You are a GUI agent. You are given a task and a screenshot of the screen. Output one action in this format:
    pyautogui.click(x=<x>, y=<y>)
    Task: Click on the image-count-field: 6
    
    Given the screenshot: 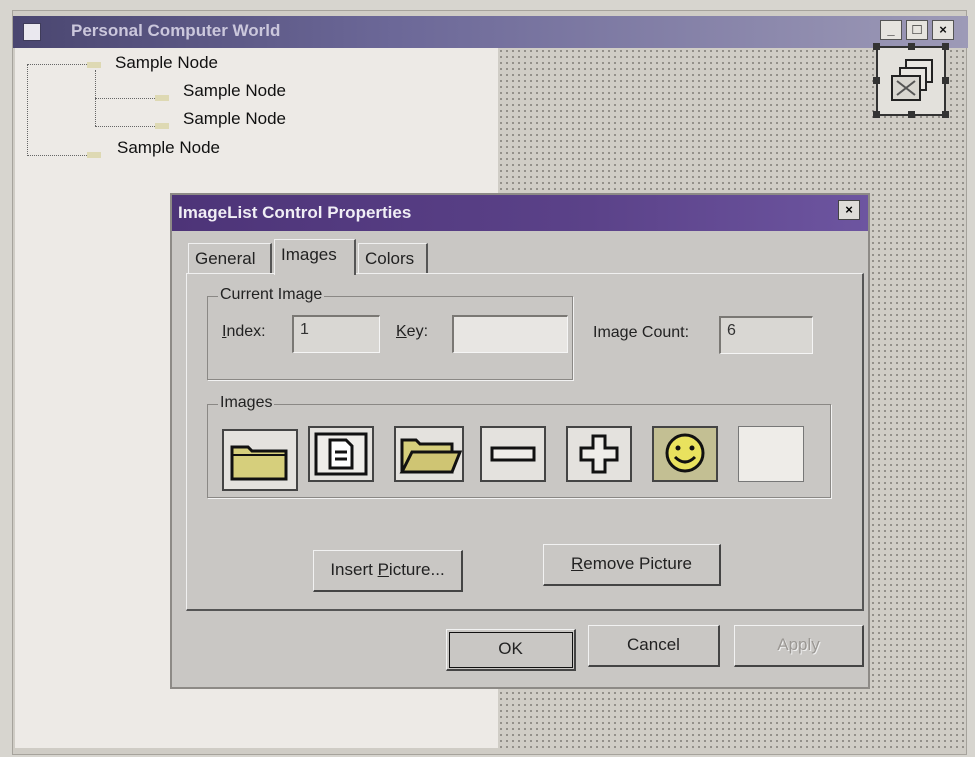 What is the action you would take?
    pyautogui.click(x=766, y=335)
    